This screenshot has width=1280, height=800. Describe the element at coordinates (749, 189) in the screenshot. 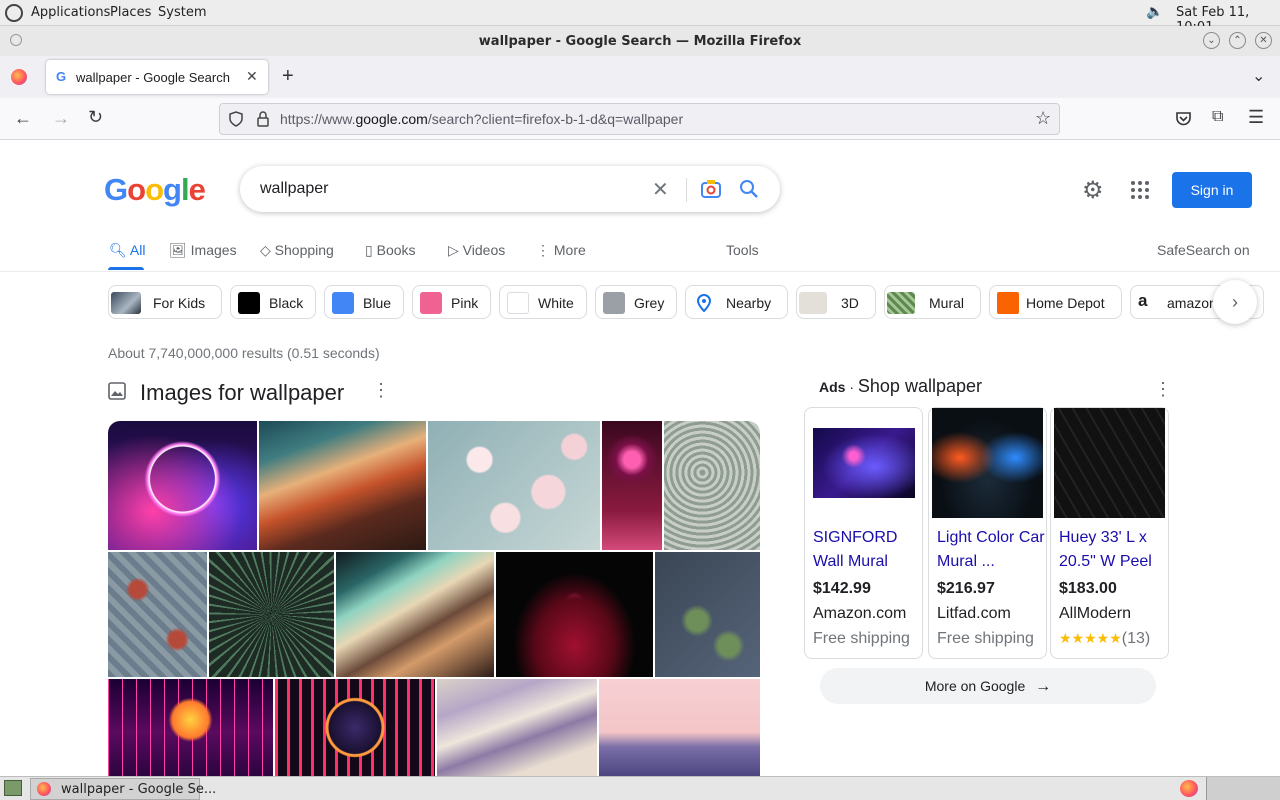

I see `search-icon` at that location.